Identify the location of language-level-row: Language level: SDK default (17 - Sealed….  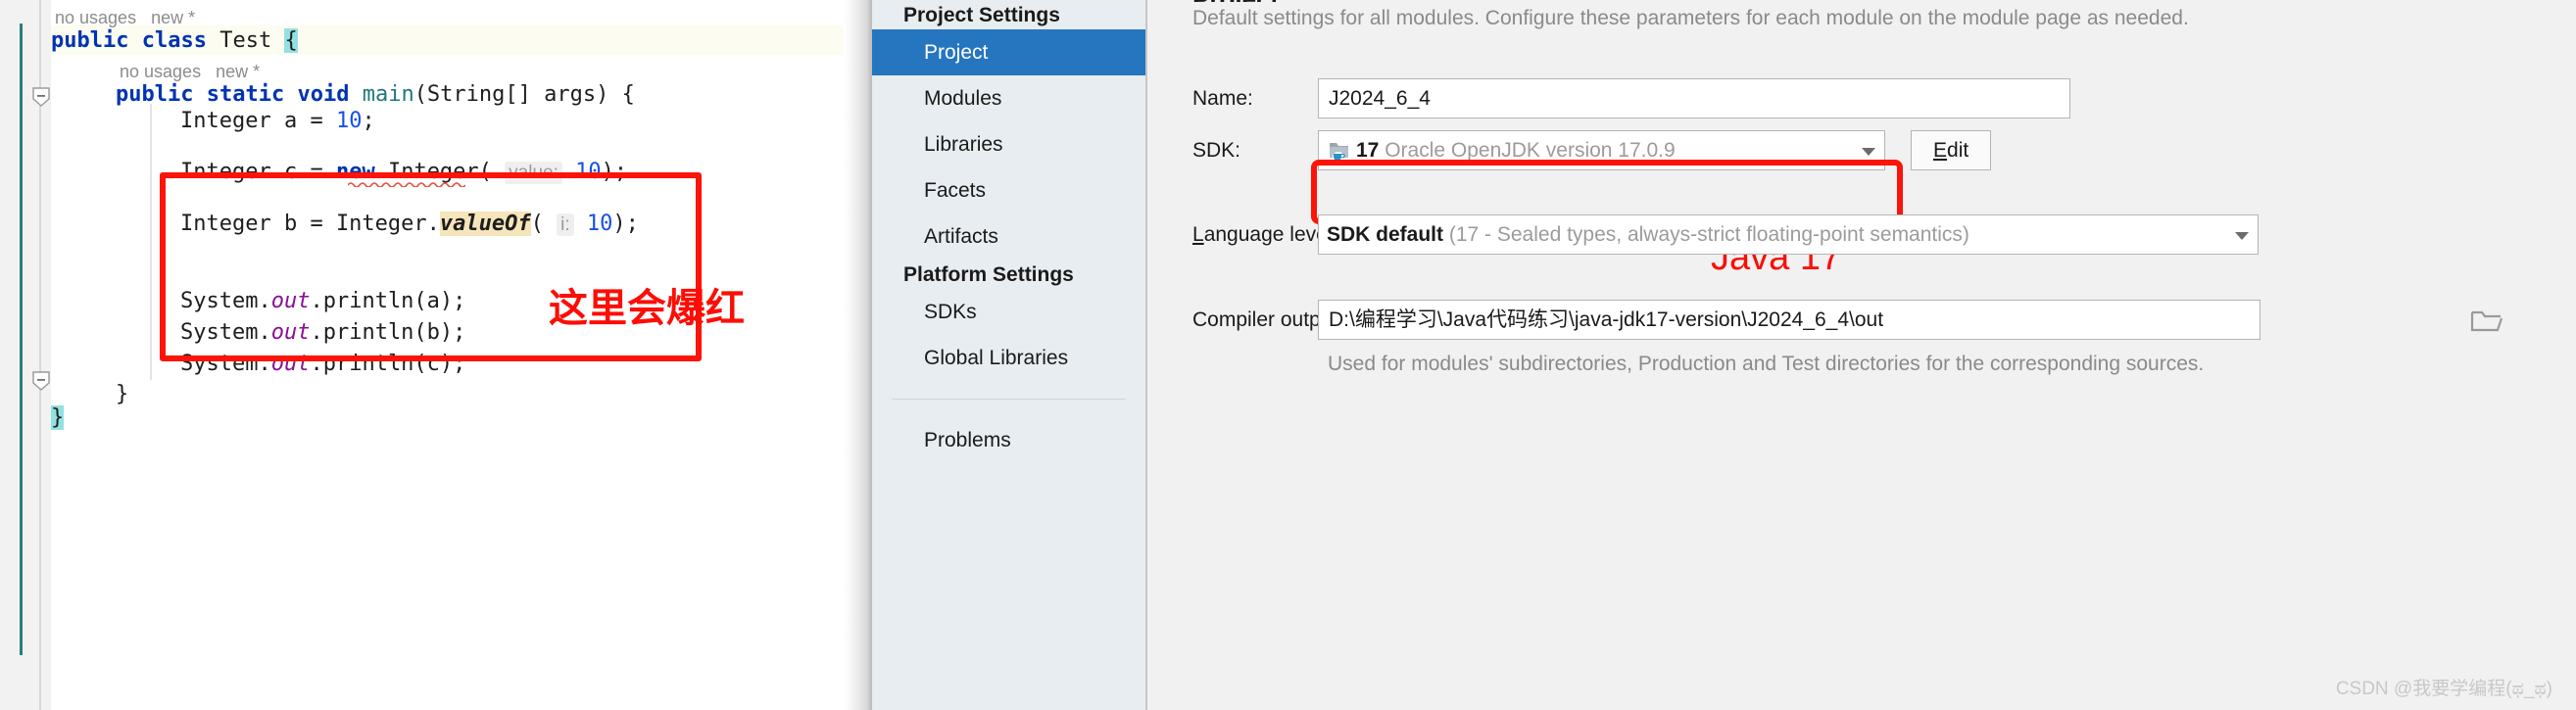
(1725, 234).